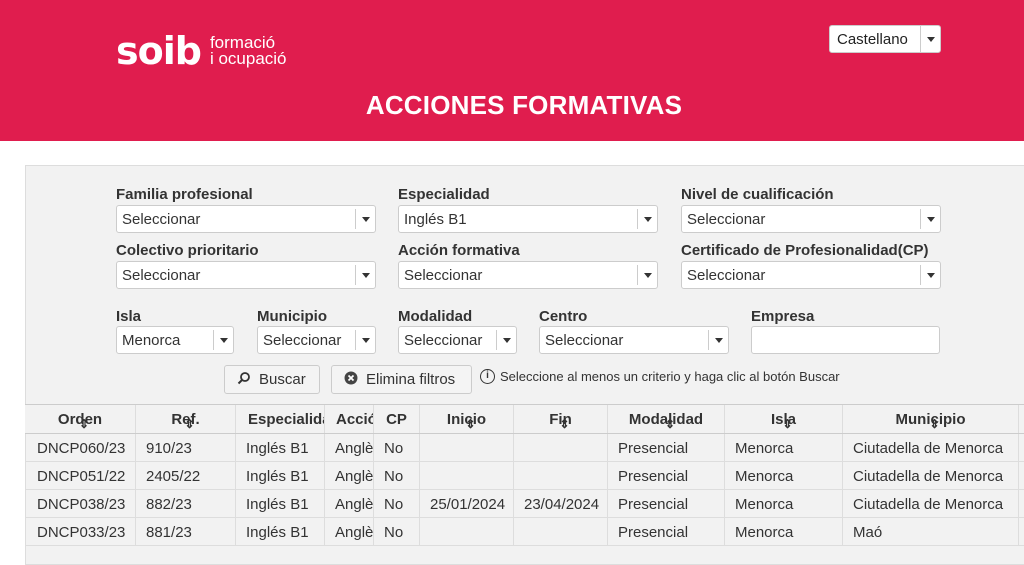 The image size is (1024, 565). Describe the element at coordinates (811, 275) in the screenshot. I see `certificado-select: Seleccionar` at that location.